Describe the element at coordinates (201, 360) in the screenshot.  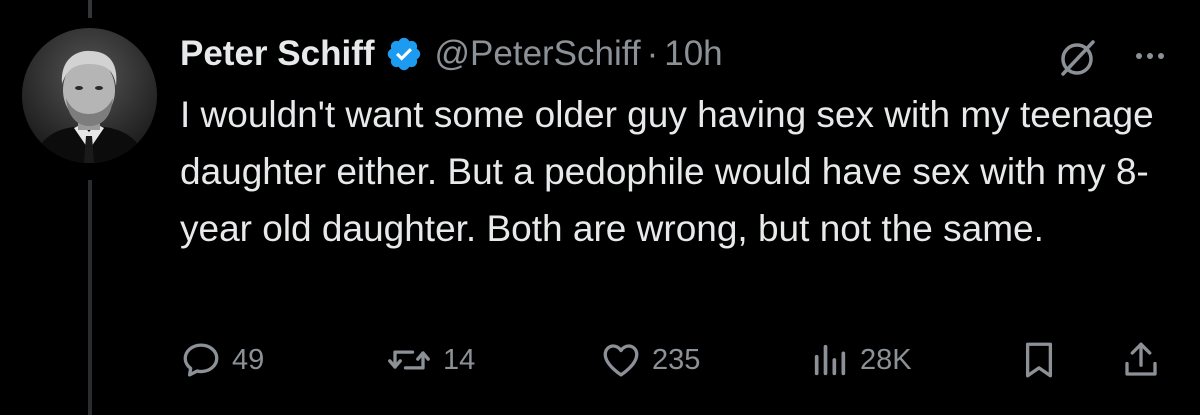
I see `reply-icon` at that location.